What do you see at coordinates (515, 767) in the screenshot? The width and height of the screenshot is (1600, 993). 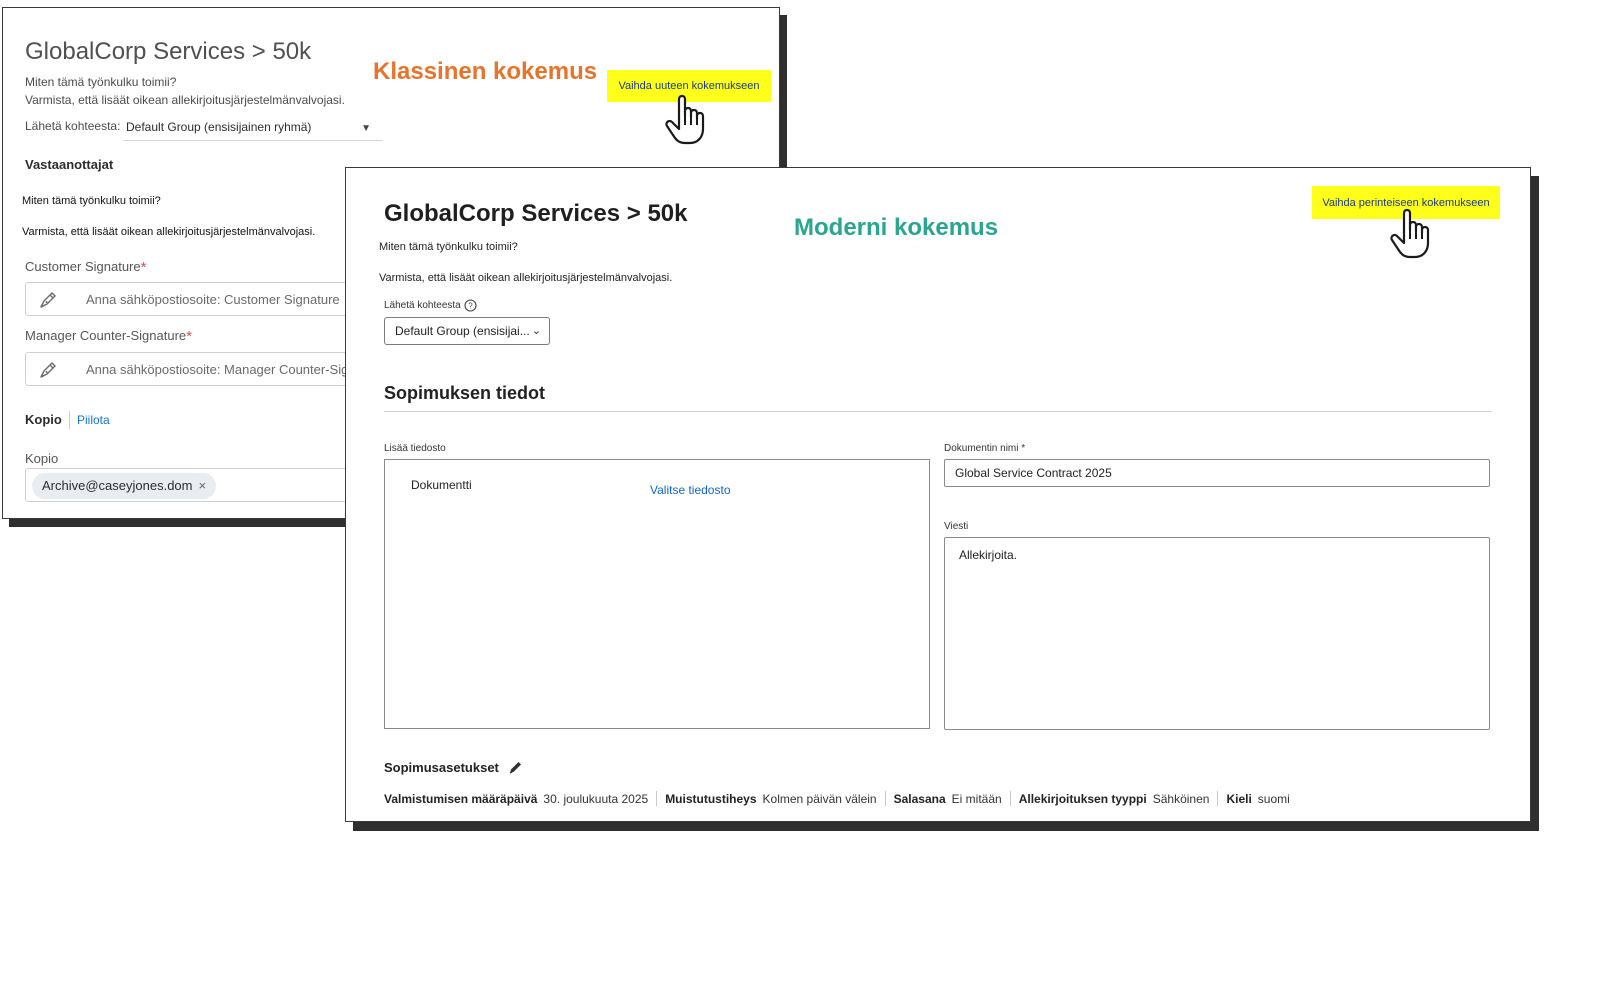 I see `pencil-icon` at bounding box center [515, 767].